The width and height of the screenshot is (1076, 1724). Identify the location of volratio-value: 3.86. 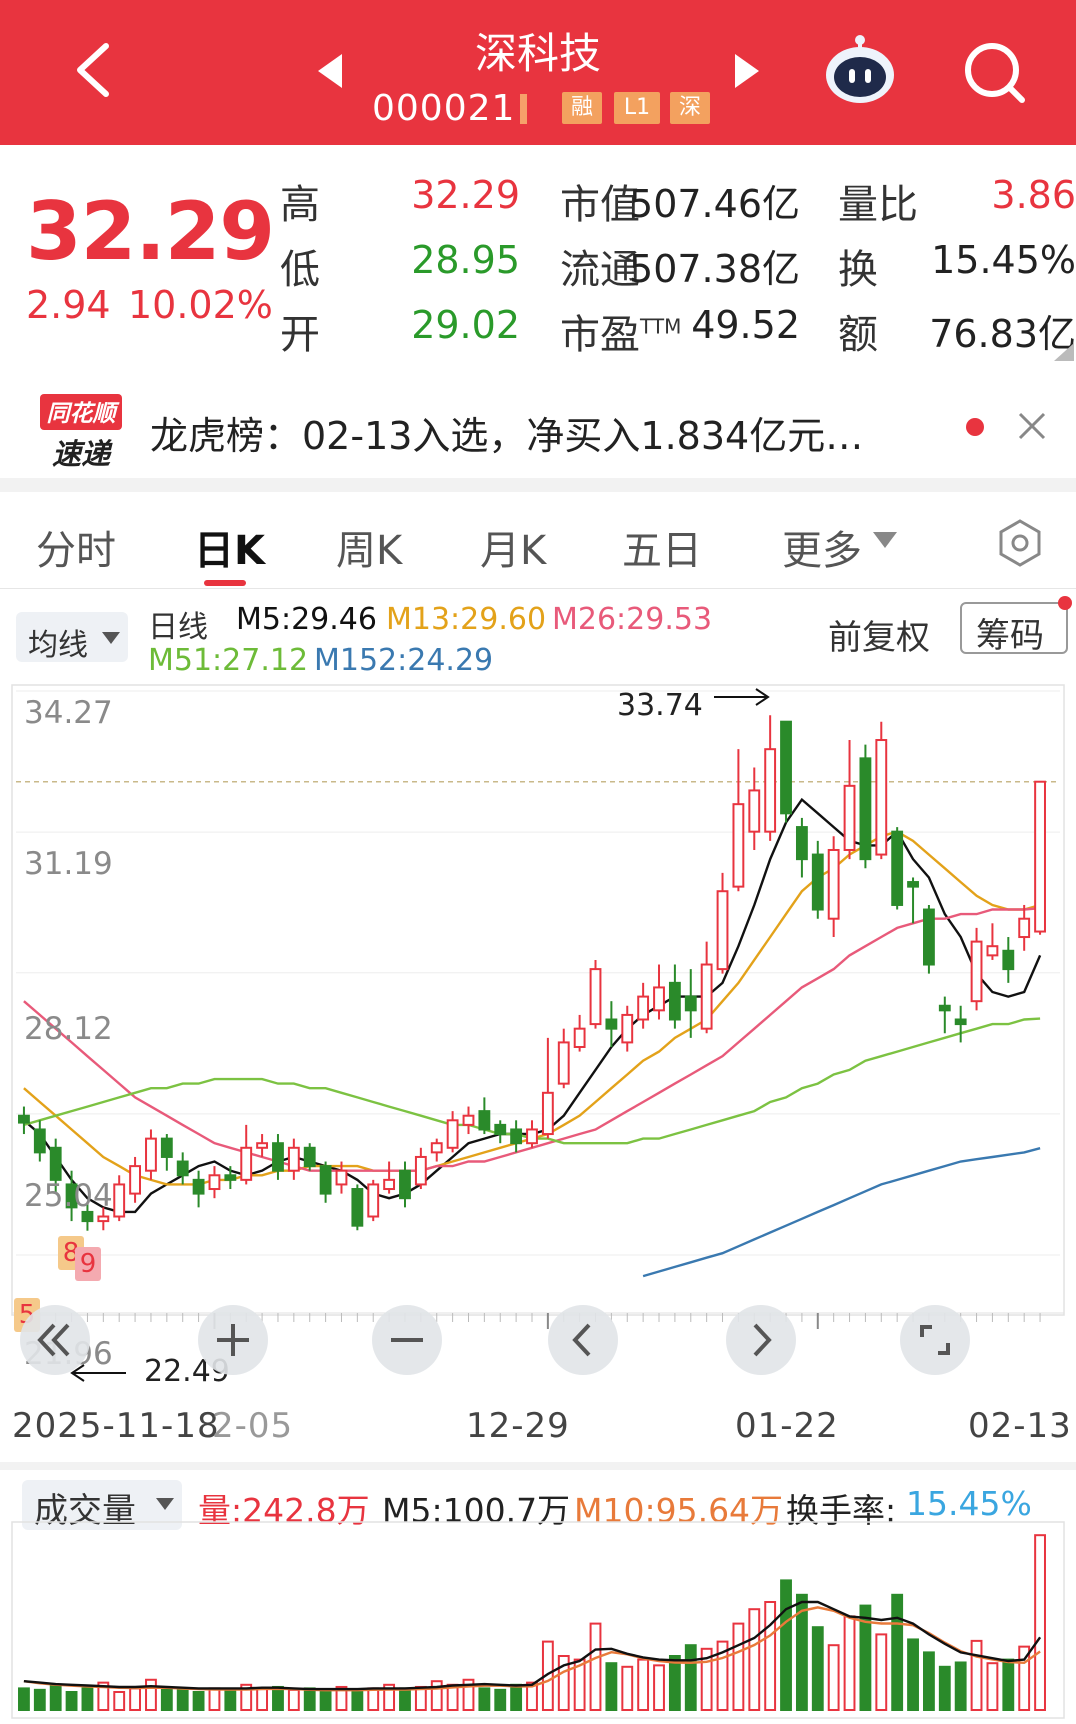
(1033, 195).